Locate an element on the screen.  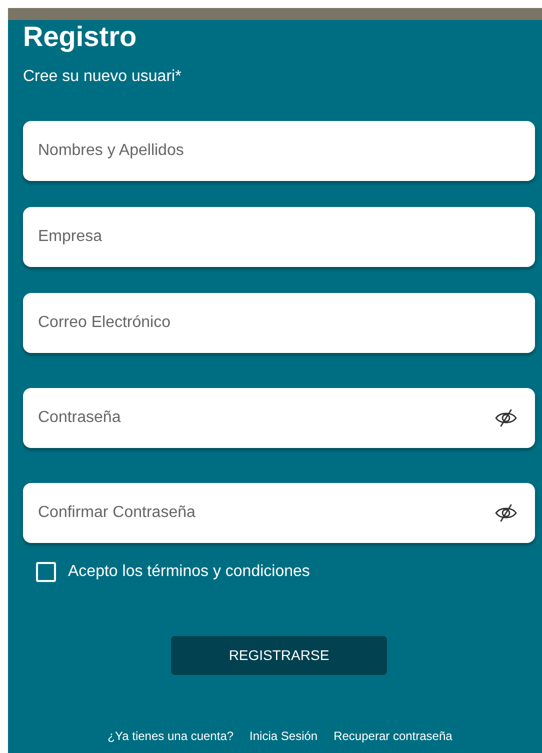
text-field: Empresa is located at coordinates (279, 237).